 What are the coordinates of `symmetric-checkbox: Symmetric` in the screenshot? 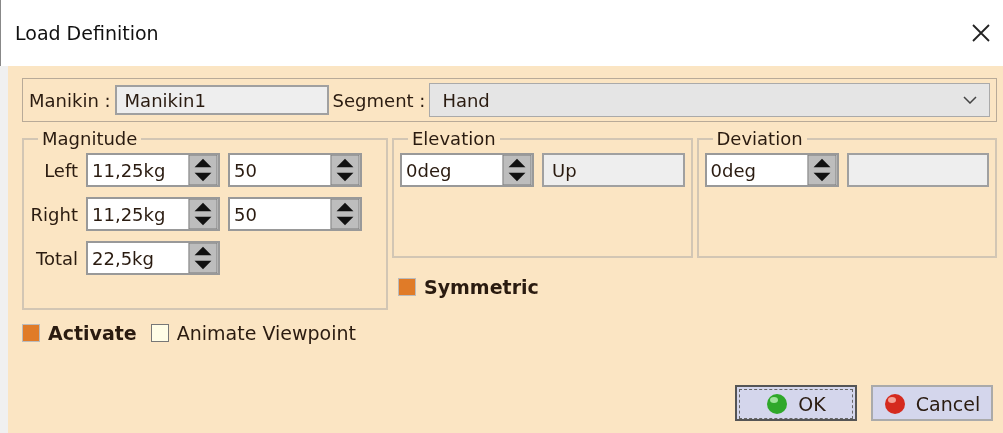 It's located at (697, 287).